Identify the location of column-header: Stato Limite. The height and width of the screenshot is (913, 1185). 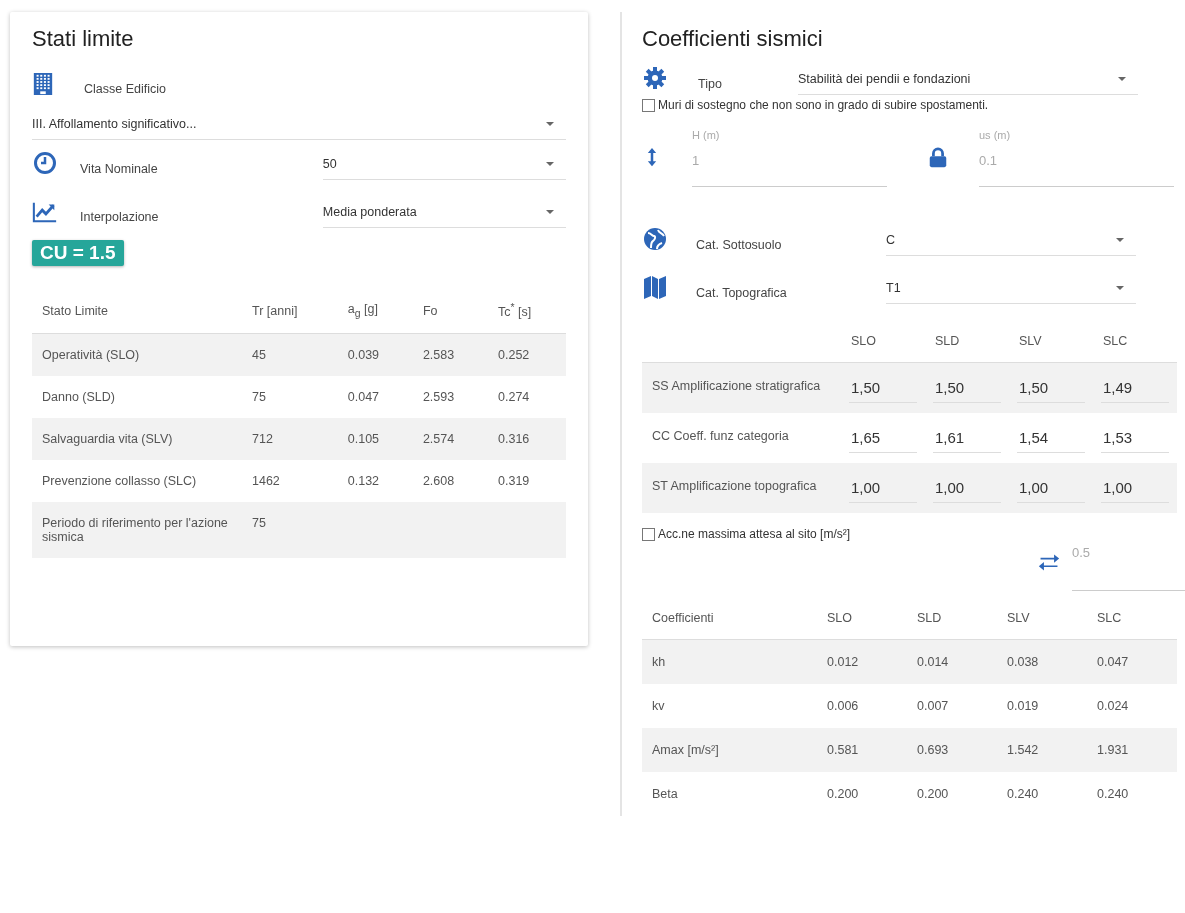
(137, 311).